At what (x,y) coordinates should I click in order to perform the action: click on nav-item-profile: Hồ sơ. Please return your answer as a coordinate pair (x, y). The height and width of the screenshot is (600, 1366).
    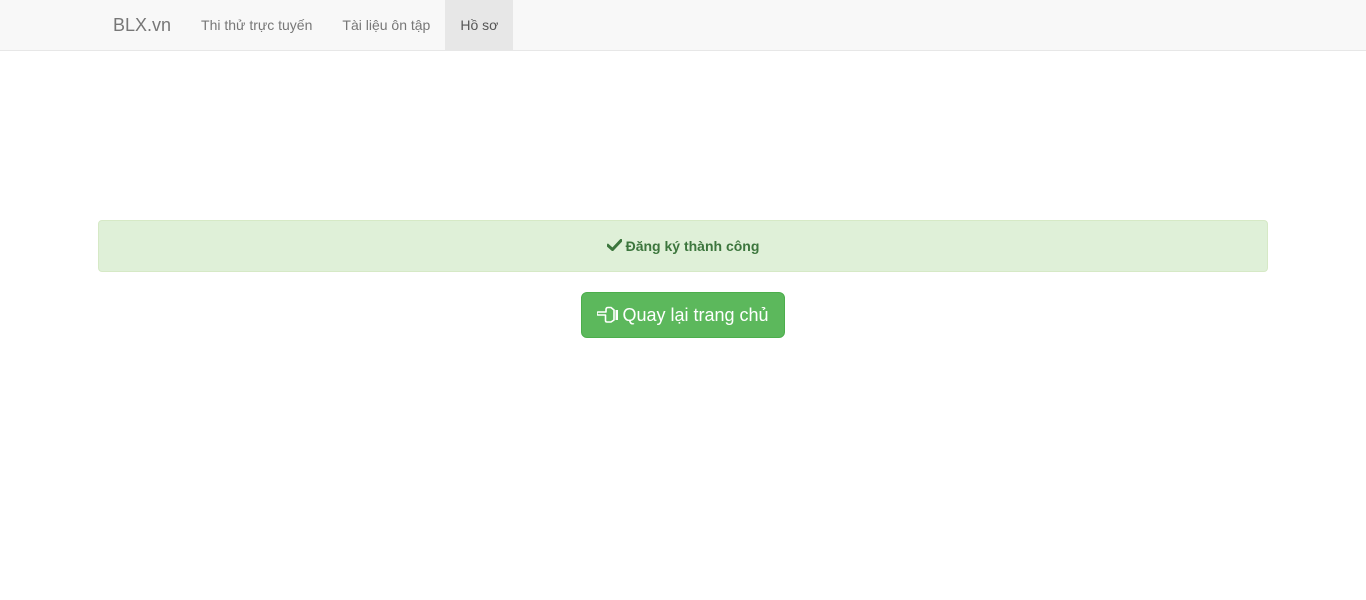
    Looking at the image, I should click on (479, 25).